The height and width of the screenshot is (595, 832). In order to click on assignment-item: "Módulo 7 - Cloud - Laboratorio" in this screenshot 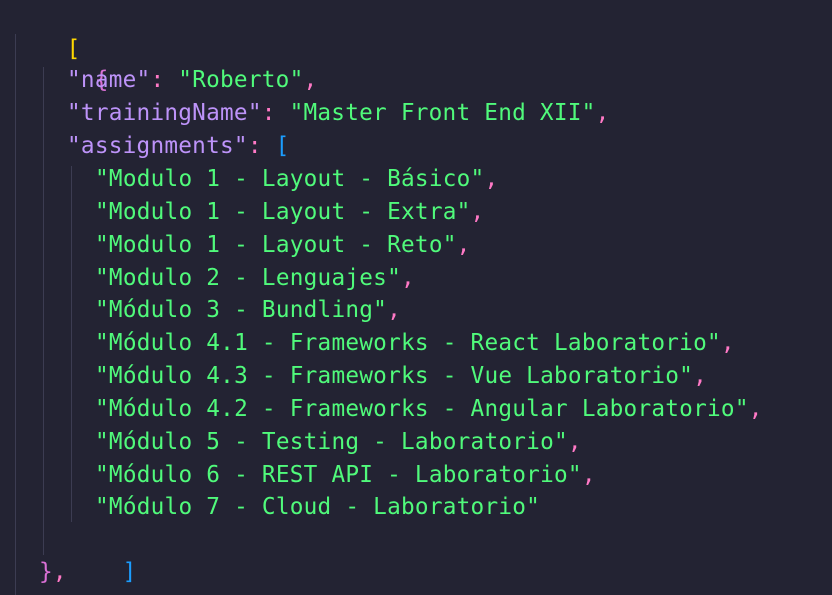, I will do `click(318, 507)`.